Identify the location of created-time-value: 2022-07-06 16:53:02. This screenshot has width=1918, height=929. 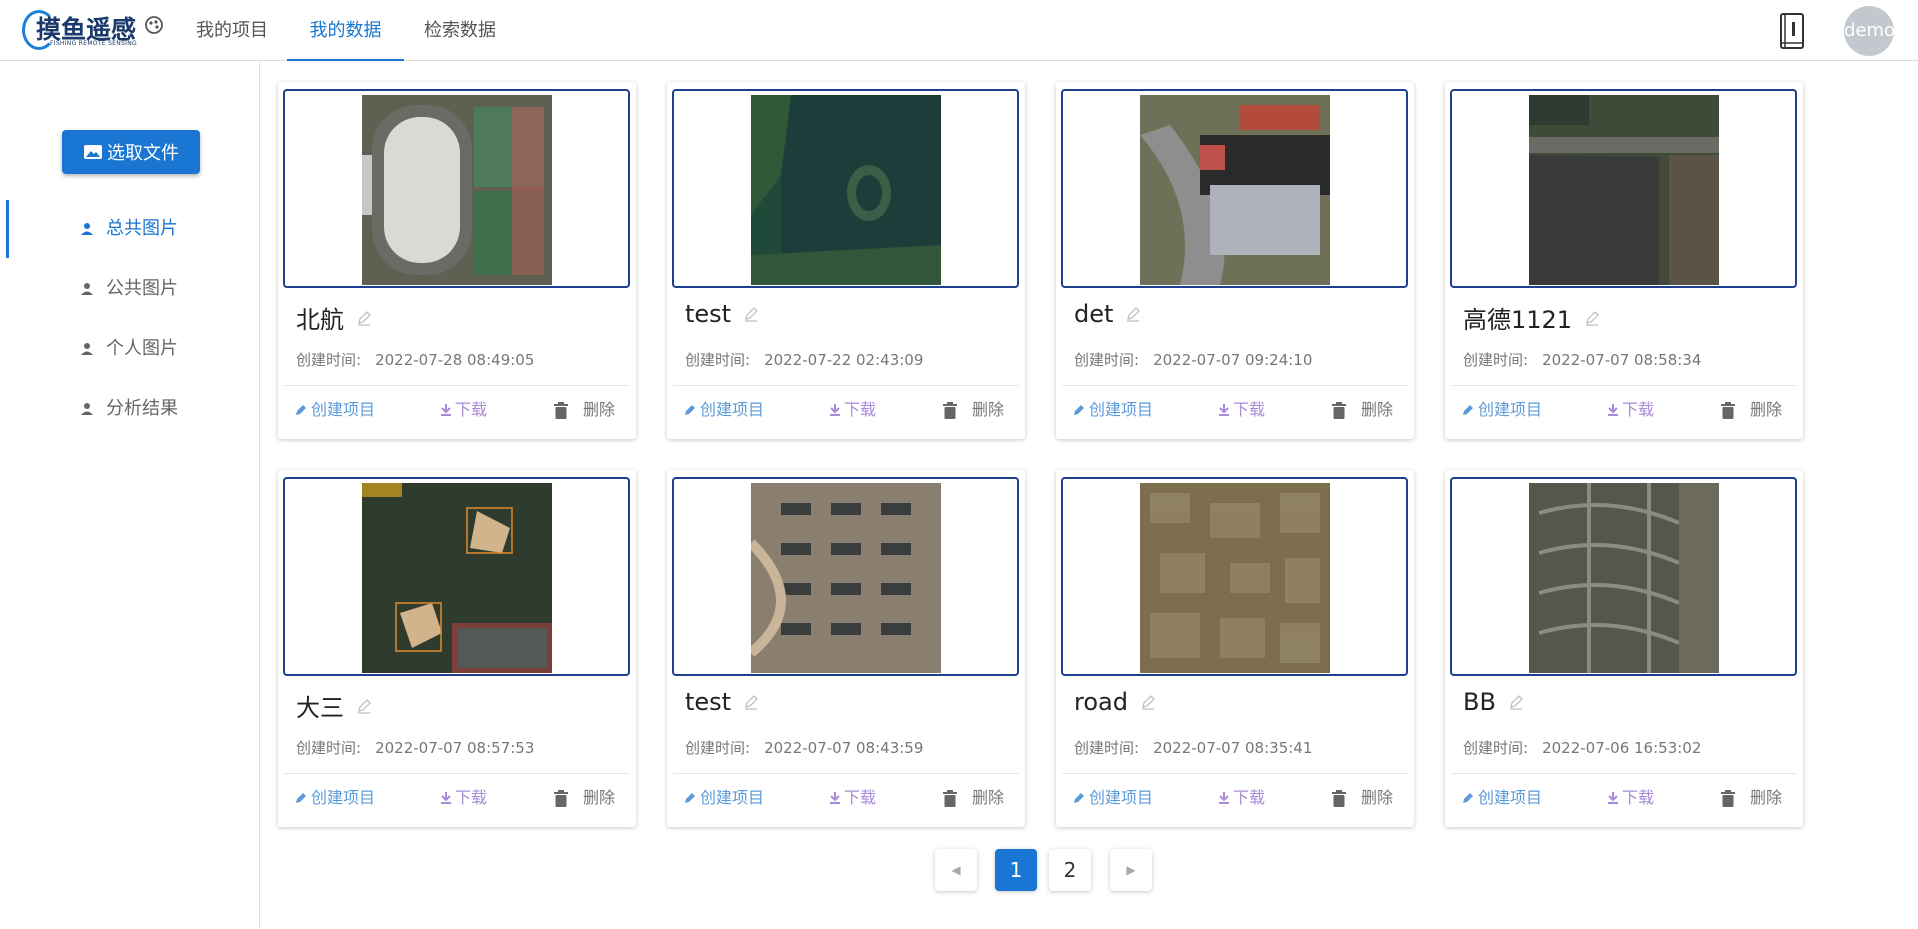
(1622, 748).